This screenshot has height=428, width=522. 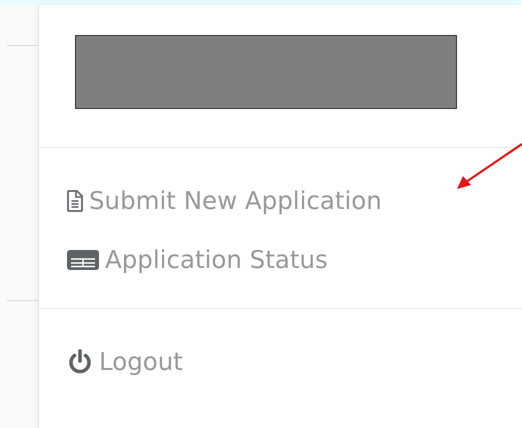 I want to click on annotation-arrow, so click(x=489, y=166).